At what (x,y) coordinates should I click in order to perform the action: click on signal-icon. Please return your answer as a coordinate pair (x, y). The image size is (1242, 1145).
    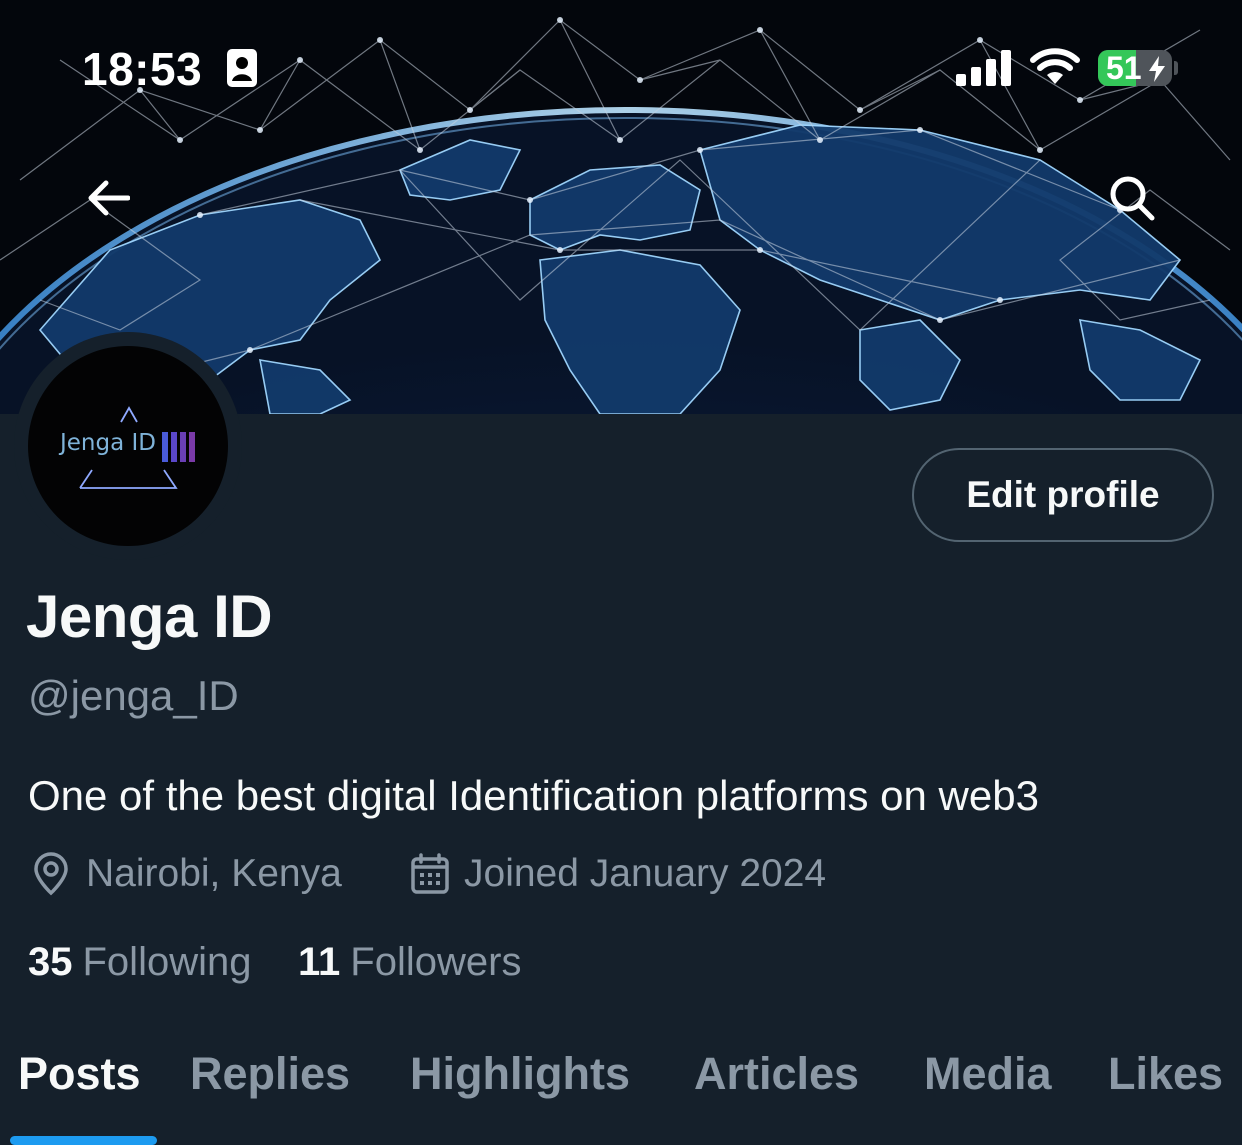
    Looking at the image, I should click on (983, 68).